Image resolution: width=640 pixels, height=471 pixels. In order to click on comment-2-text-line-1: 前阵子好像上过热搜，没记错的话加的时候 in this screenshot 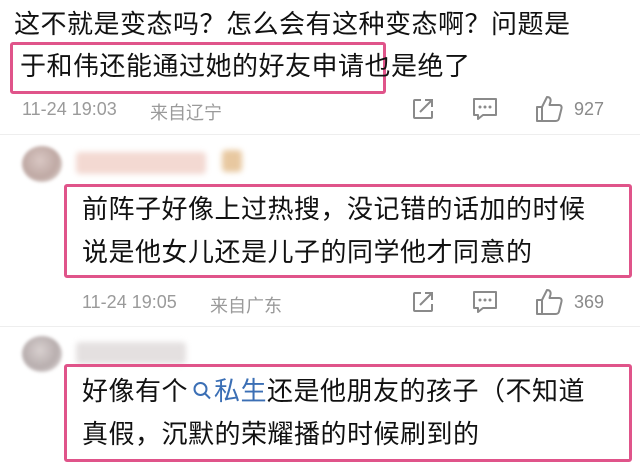, I will do `click(334, 210)`.